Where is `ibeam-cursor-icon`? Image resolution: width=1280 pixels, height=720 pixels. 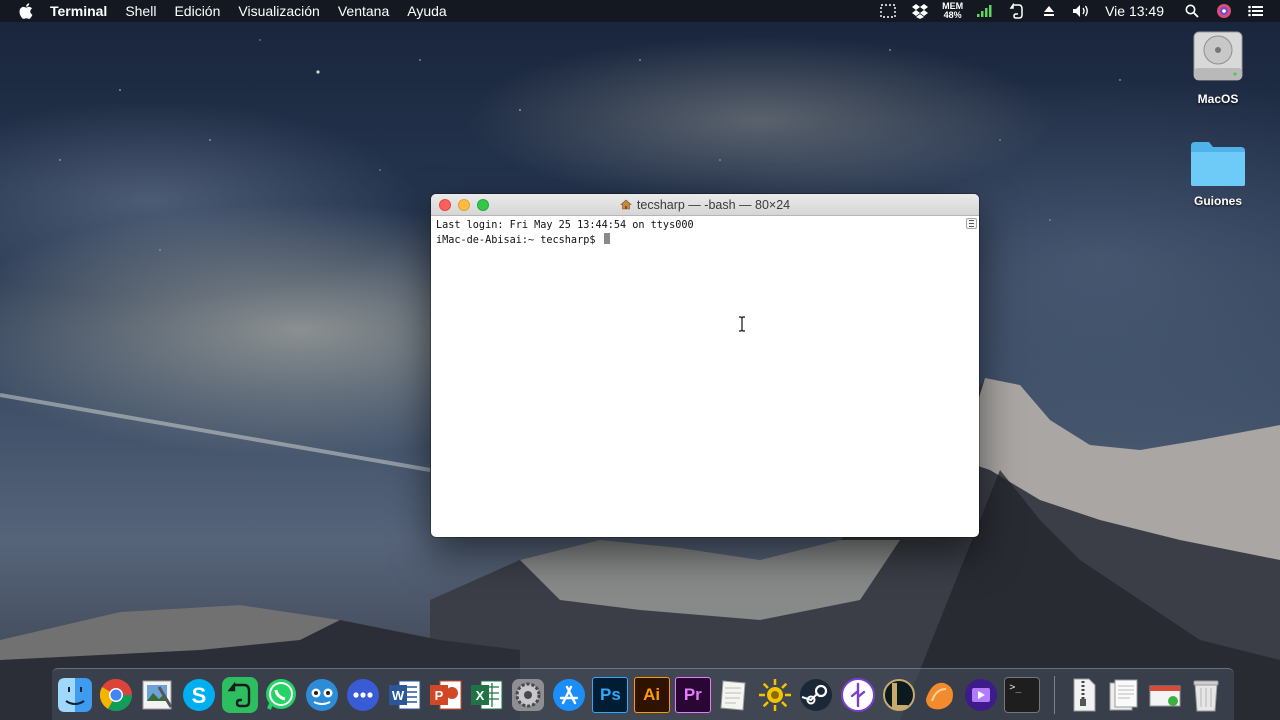 ibeam-cursor-icon is located at coordinates (742, 326).